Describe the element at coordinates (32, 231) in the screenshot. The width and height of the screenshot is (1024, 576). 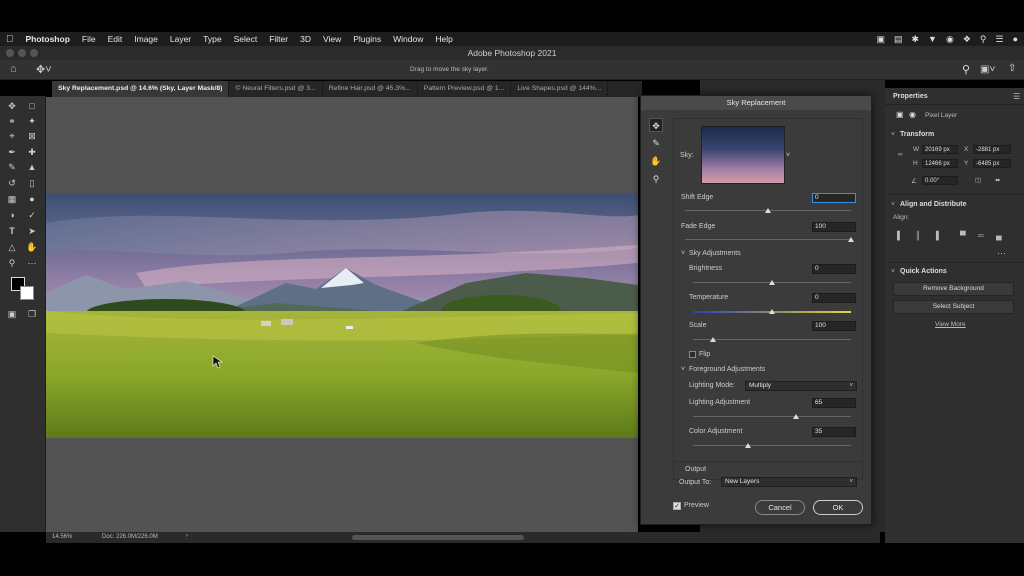
I see `path-selection-tool-icon: ➤` at that location.